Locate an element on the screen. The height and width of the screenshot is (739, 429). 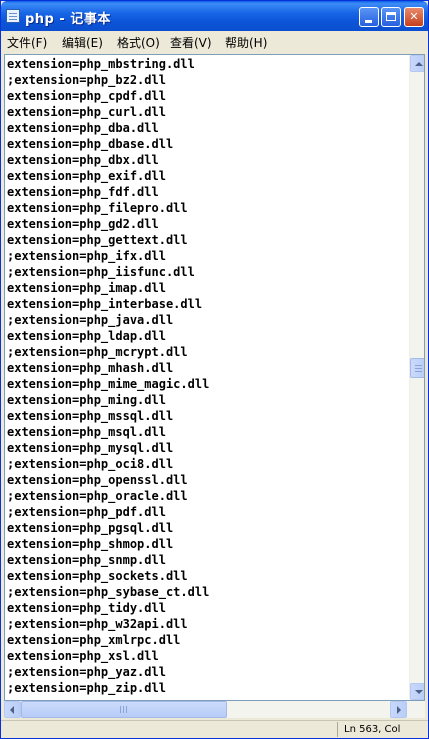
text-line: extension=php_cpdf.dll is located at coordinates (108, 96).